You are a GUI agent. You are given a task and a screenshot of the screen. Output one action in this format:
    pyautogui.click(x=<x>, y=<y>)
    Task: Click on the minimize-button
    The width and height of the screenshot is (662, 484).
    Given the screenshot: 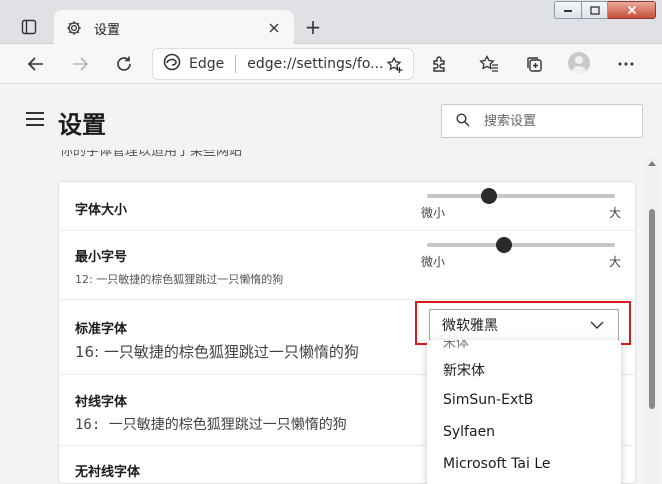 What is the action you would take?
    pyautogui.click(x=568, y=10)
    